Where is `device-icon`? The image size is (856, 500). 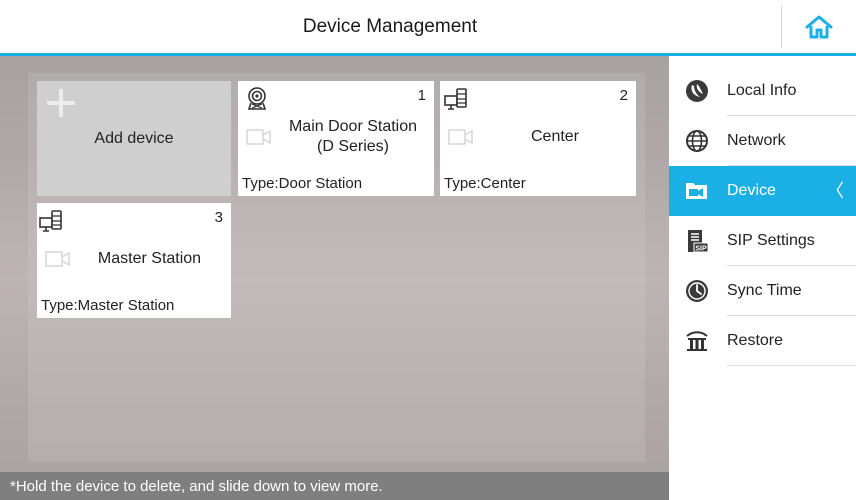
device-icon is located at coordinates (696, 191).